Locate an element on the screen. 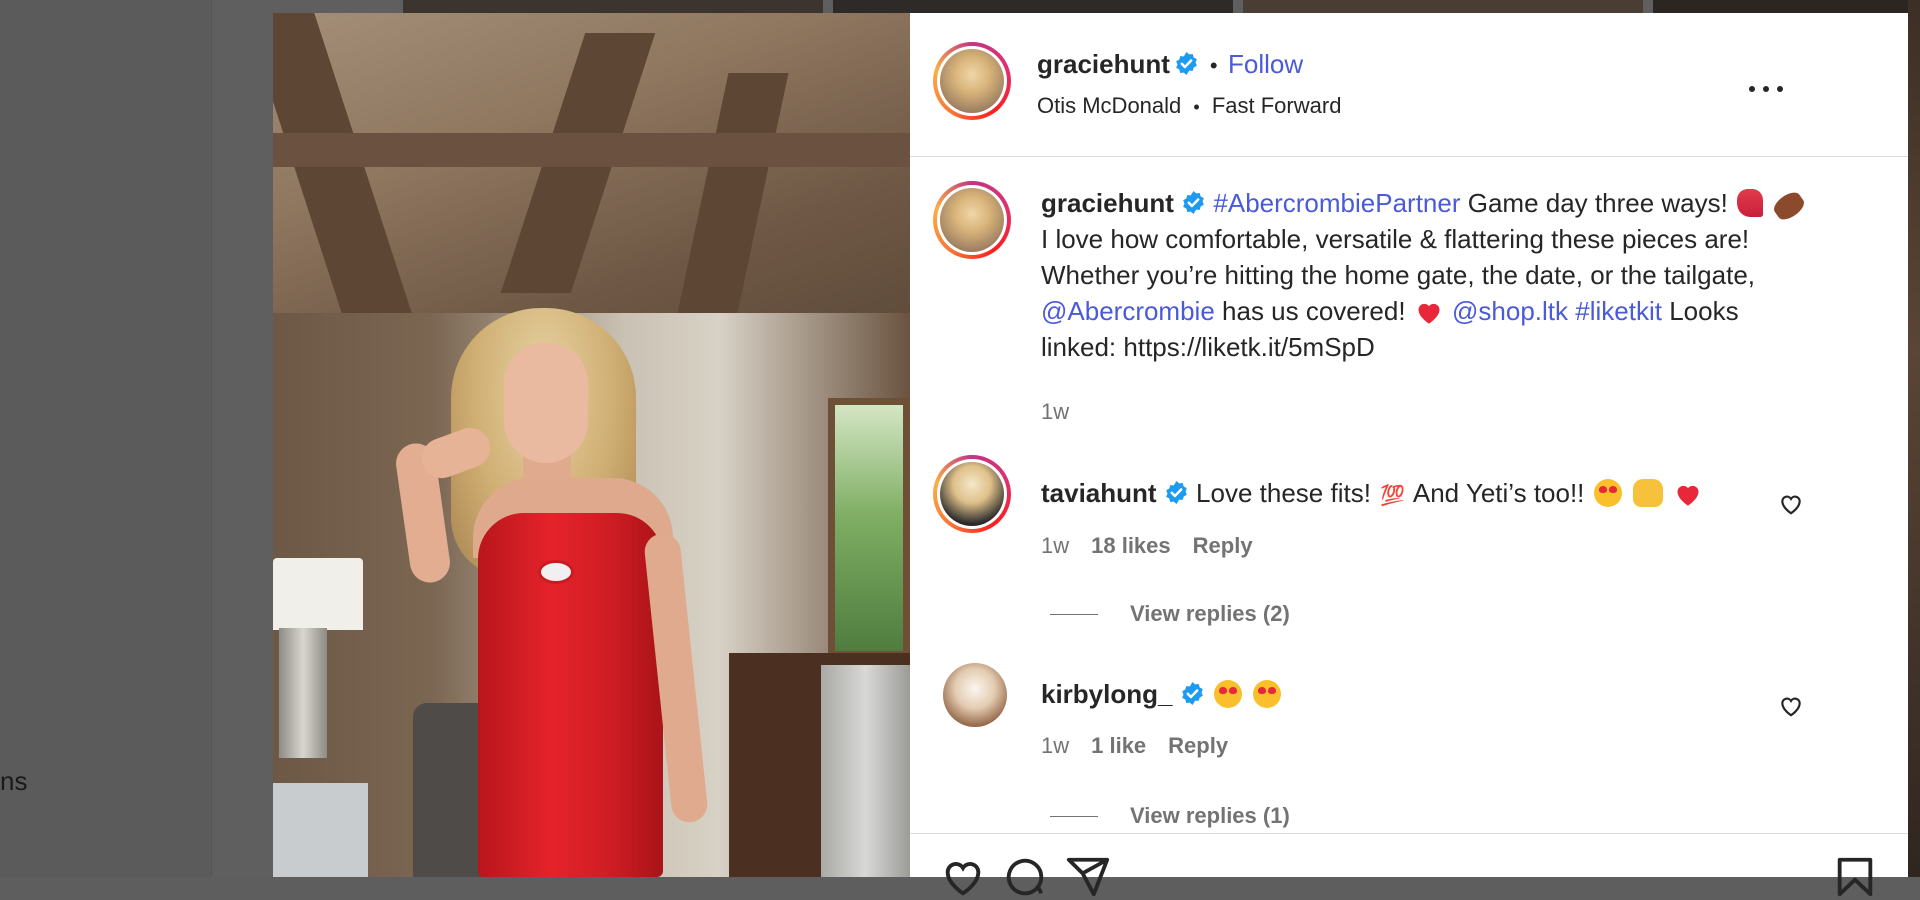  dancer-emoji-icon is located at coordinates (1750, 203).